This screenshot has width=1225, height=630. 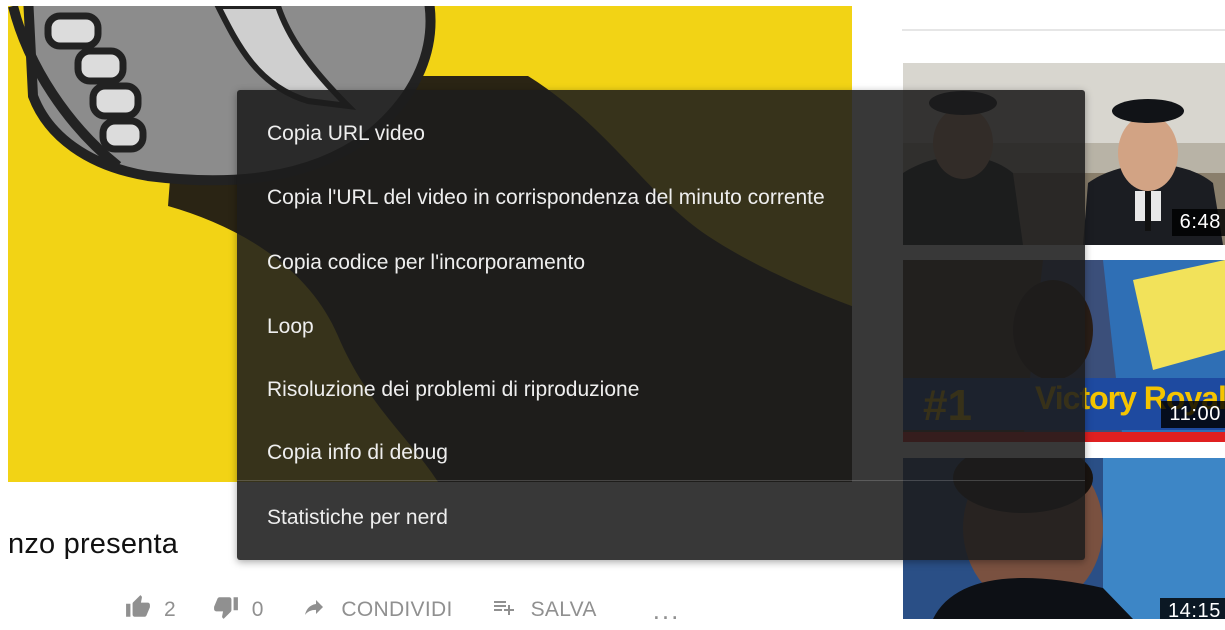 What do you see at coordinates (661, 390) in the screenshot?
I see `menu-item-troubleshoot-playback: Risoluzione dei problemi di riproduzione` at bounding box center [661, 390].